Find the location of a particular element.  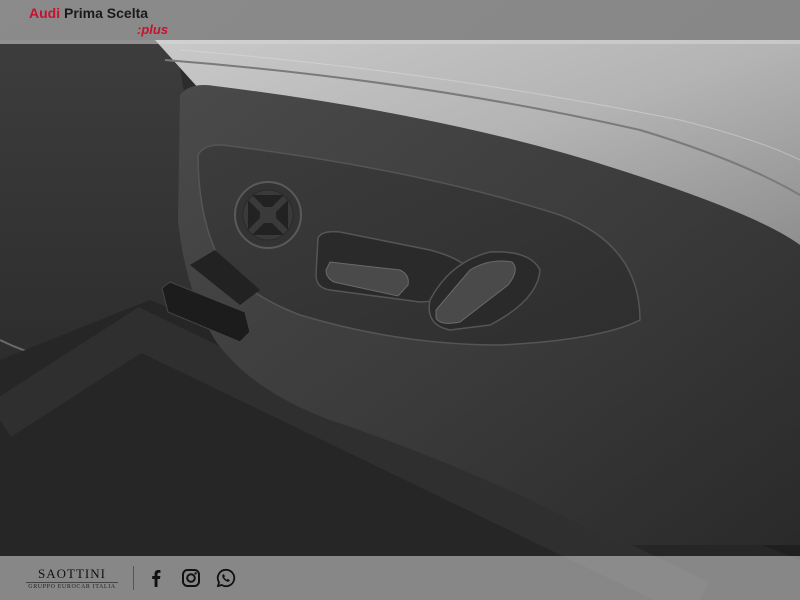

brand-name: Prima Scelta is located at coordinates (106, 13).